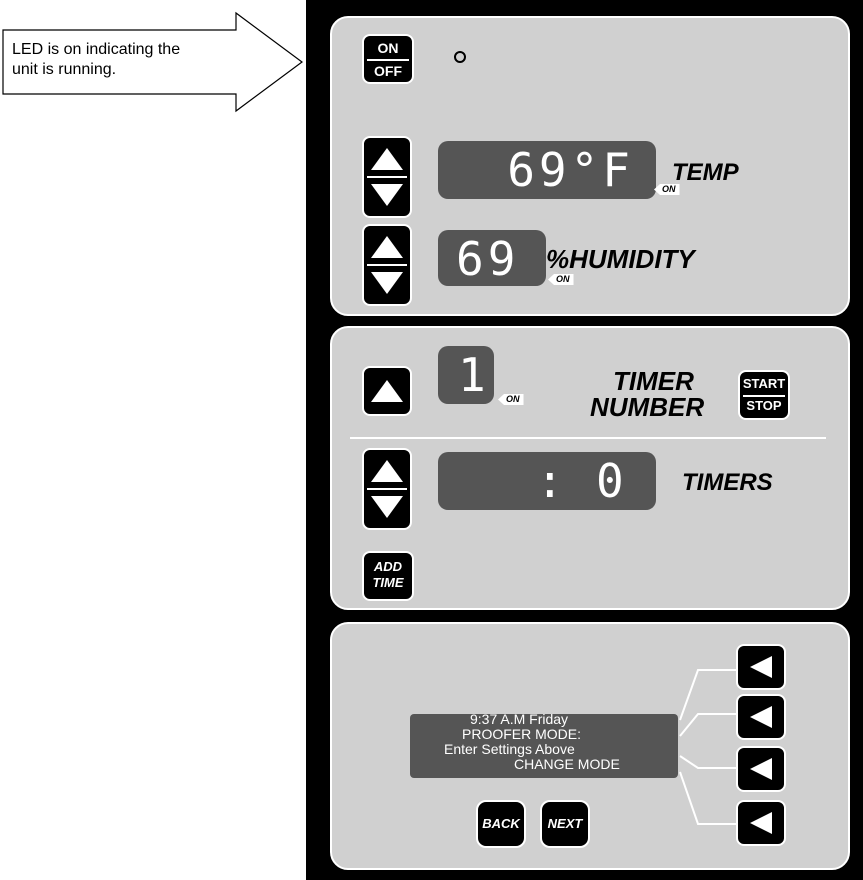 The image size is (863, 880). I want to click on timer-number-label-2: NUMBER, so click(647, 407).